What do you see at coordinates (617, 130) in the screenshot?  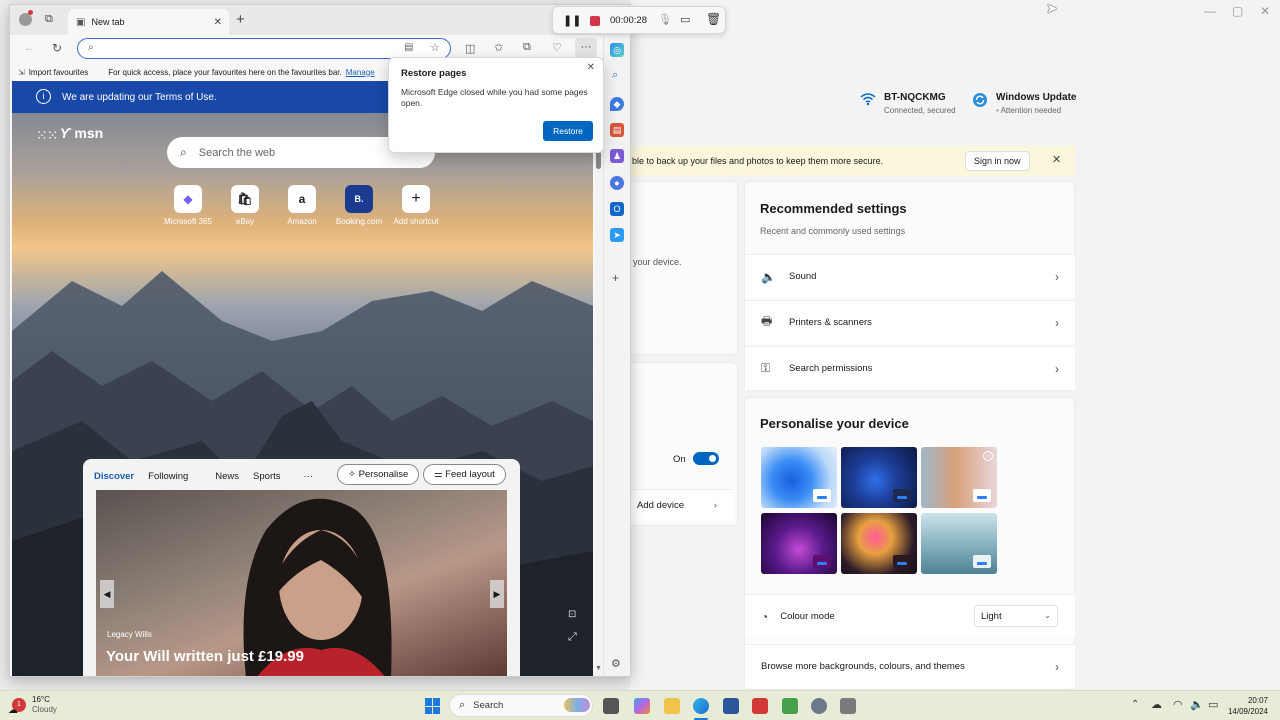 I see `tools-icon: ▤` at bounding box center [617, 130].